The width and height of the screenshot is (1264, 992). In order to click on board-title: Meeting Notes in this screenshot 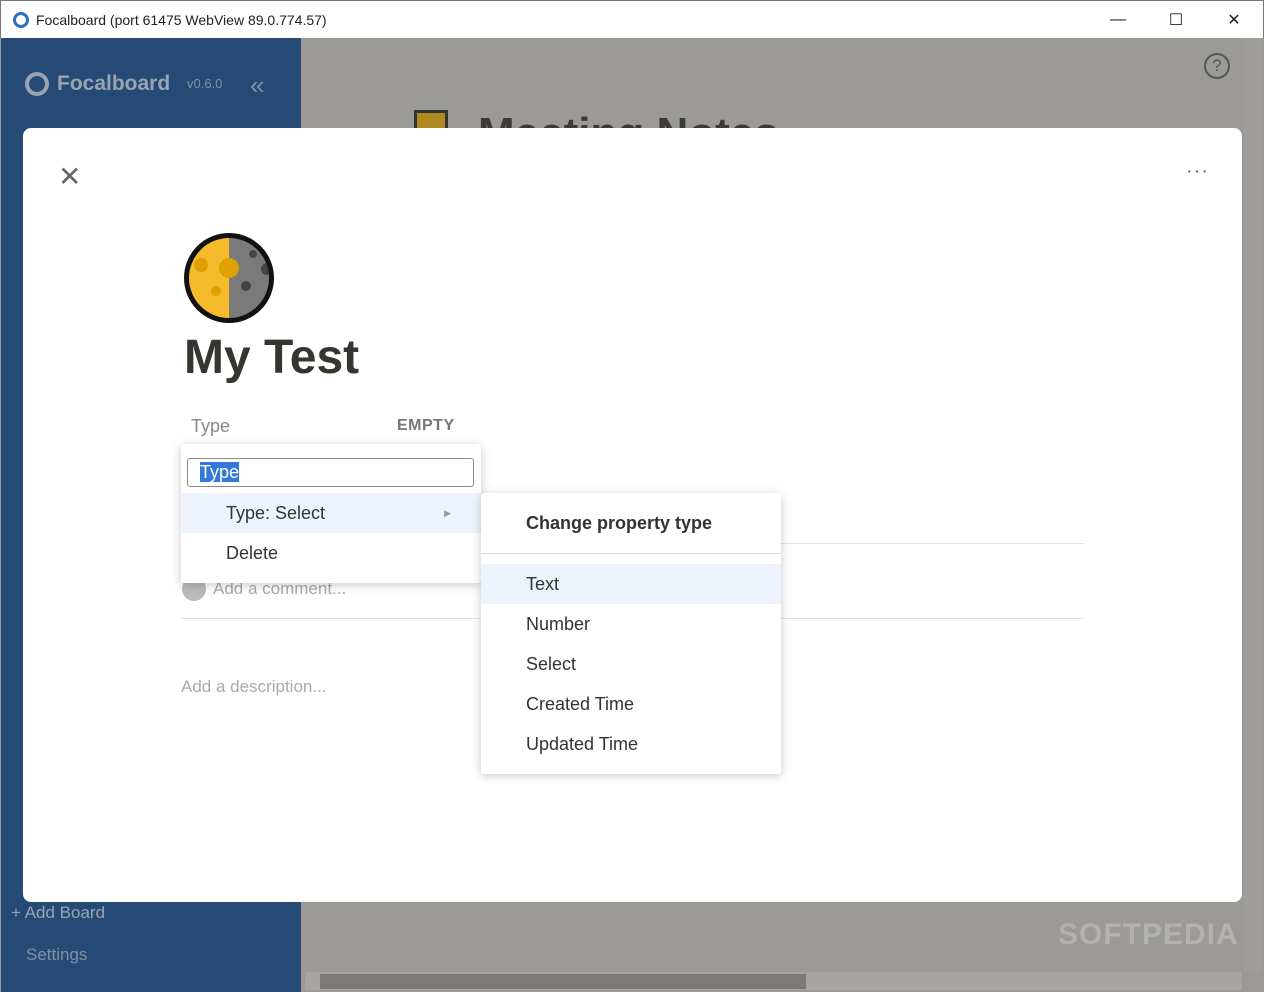, I will do `click(628, 116)`.